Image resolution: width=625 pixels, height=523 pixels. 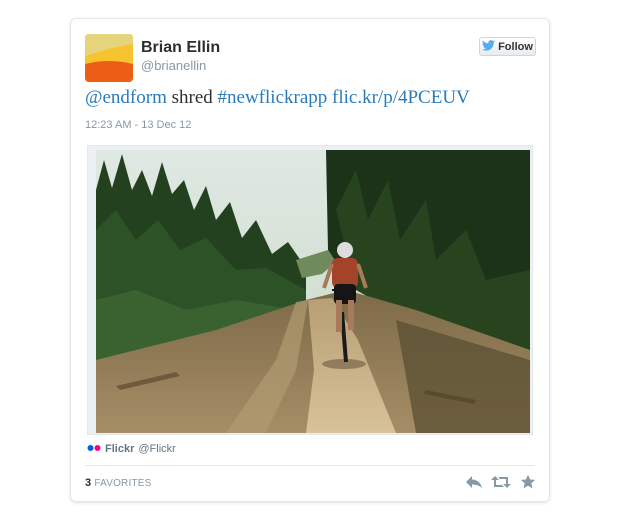 I want to click on url-link: flic.kr/p/4PCEUV, so click(x=401, y=97).